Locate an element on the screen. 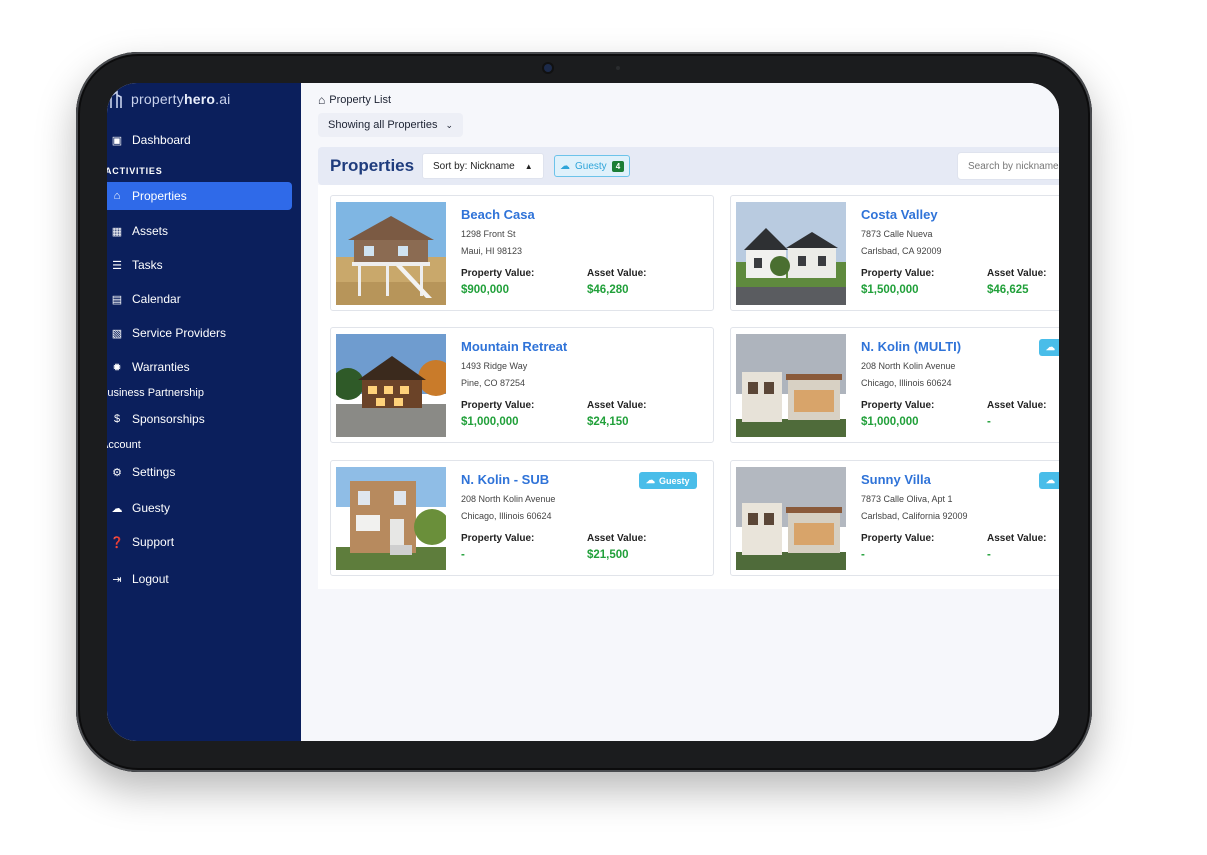  breadcrumb: ⌂ Property List is located at coordinates (354, 100).